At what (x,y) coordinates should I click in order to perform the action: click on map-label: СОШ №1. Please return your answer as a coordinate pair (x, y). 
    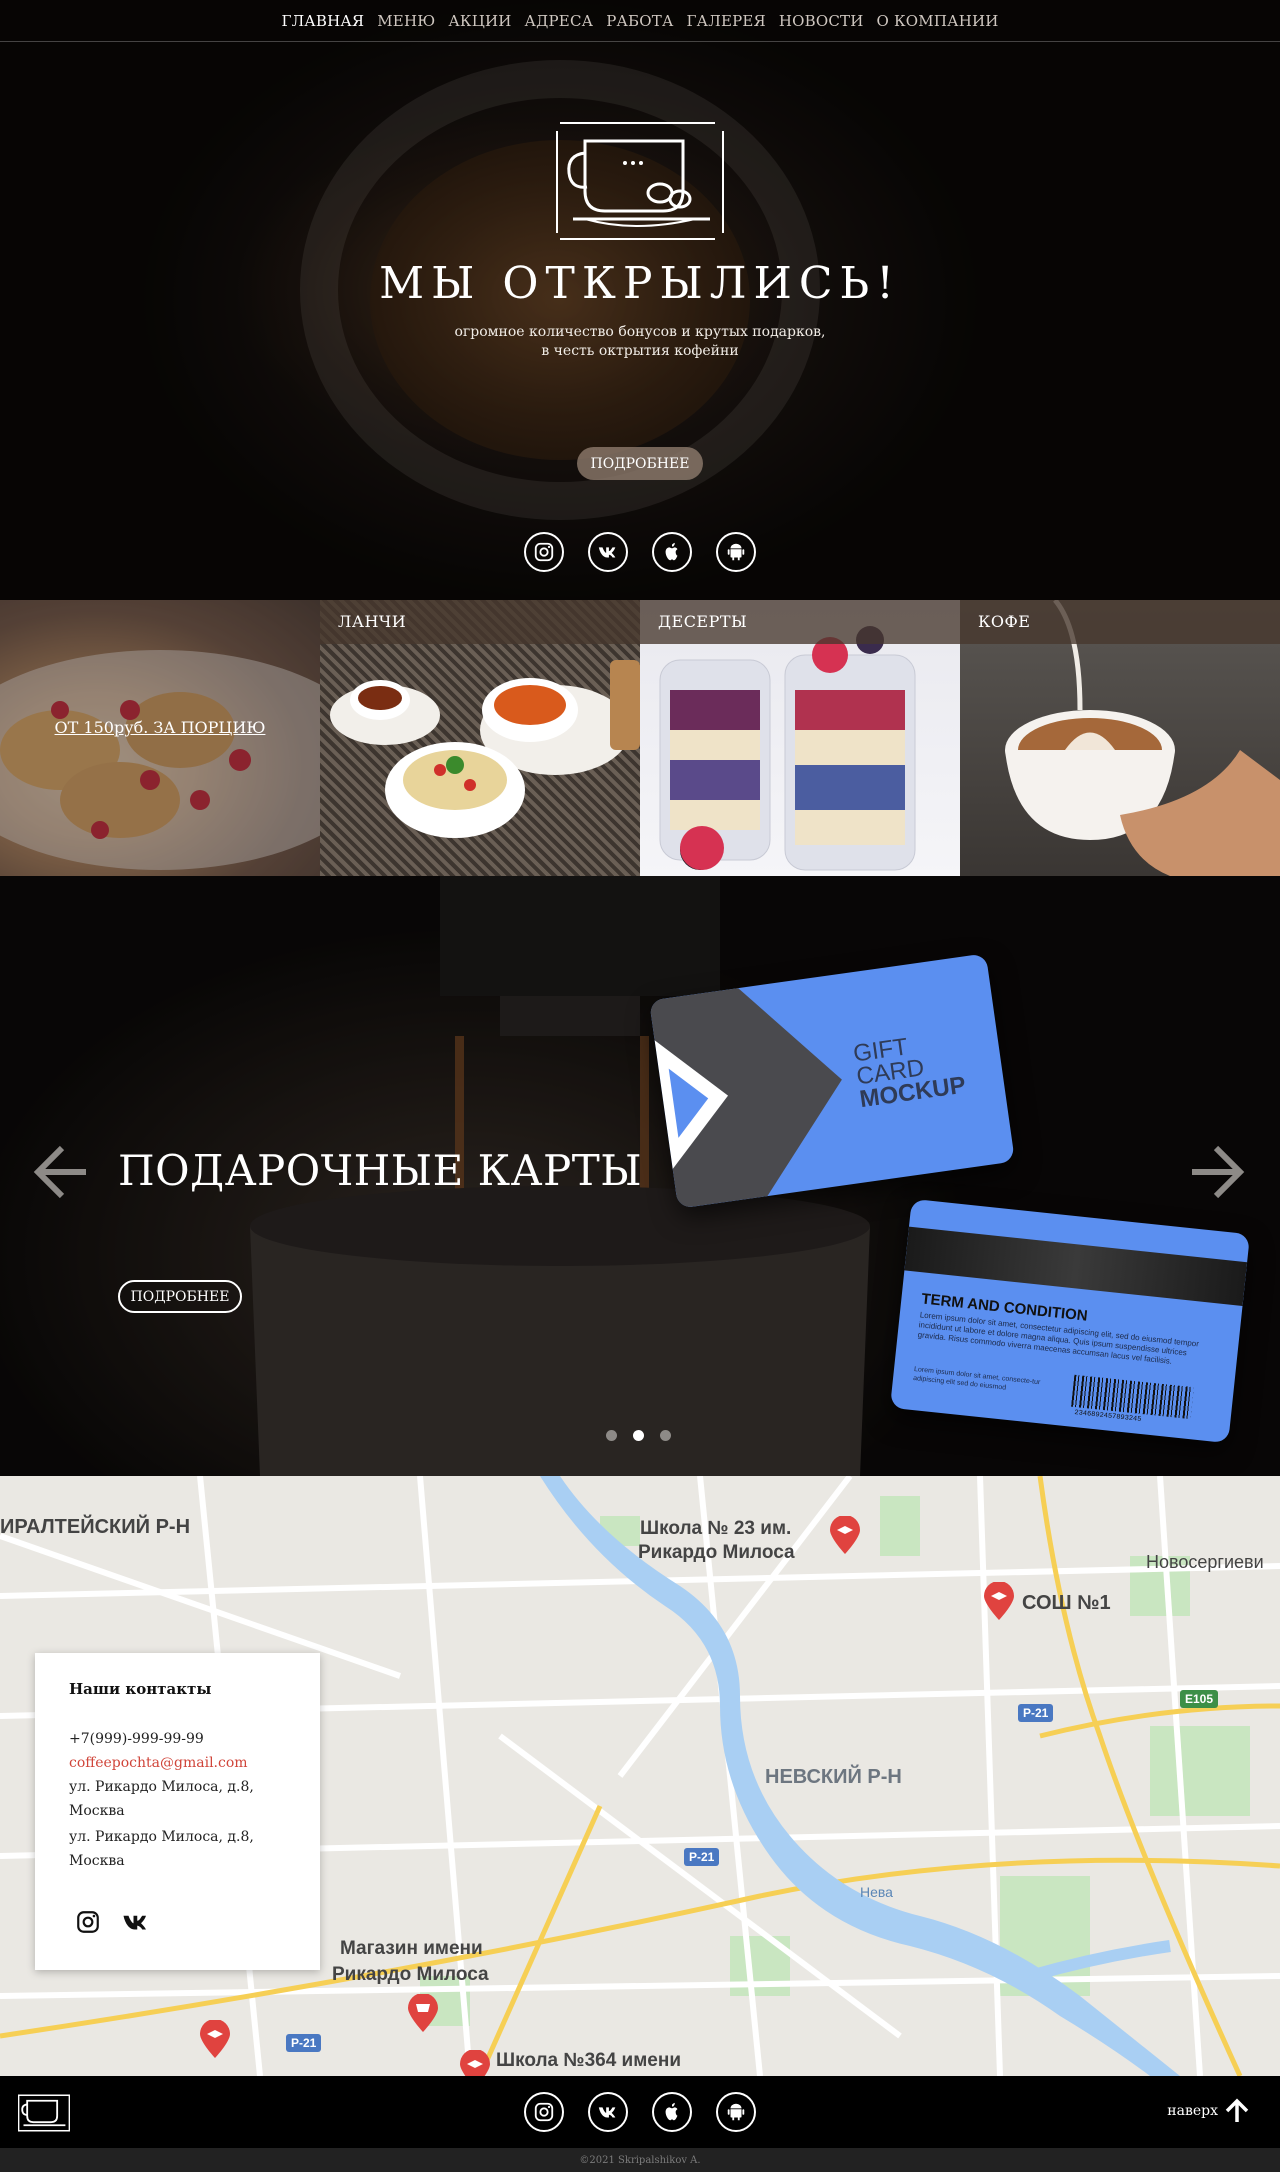
    Looking at the image, I should click on (1066, 1603).